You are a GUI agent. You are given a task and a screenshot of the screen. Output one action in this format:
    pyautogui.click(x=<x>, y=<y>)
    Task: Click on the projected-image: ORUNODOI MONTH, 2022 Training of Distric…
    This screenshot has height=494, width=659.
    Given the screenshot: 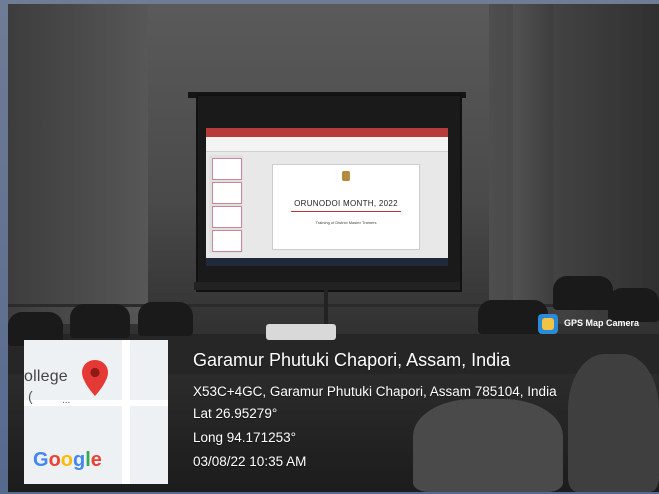 What is the action you would take?
    pyautogui.click(x=327, y=197)
    